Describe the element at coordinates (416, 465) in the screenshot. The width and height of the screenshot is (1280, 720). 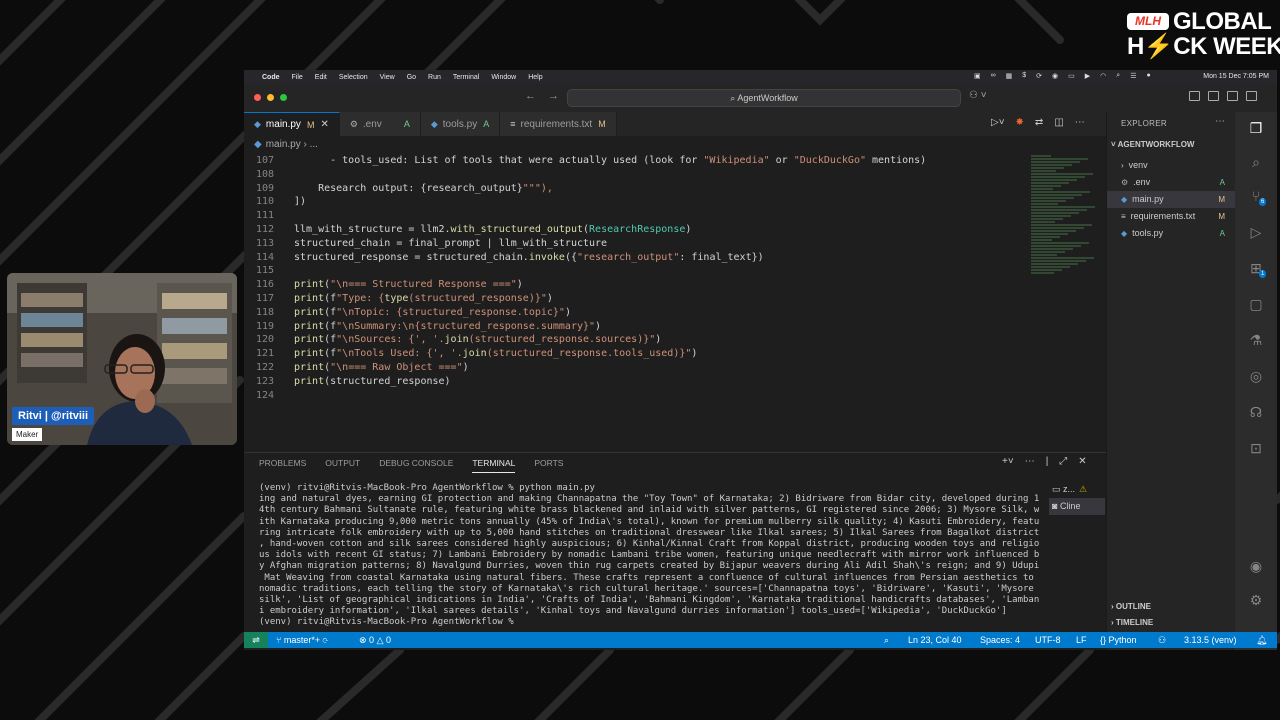
I see `tab-debug-console: DEBUG CONSOLE` at that location.